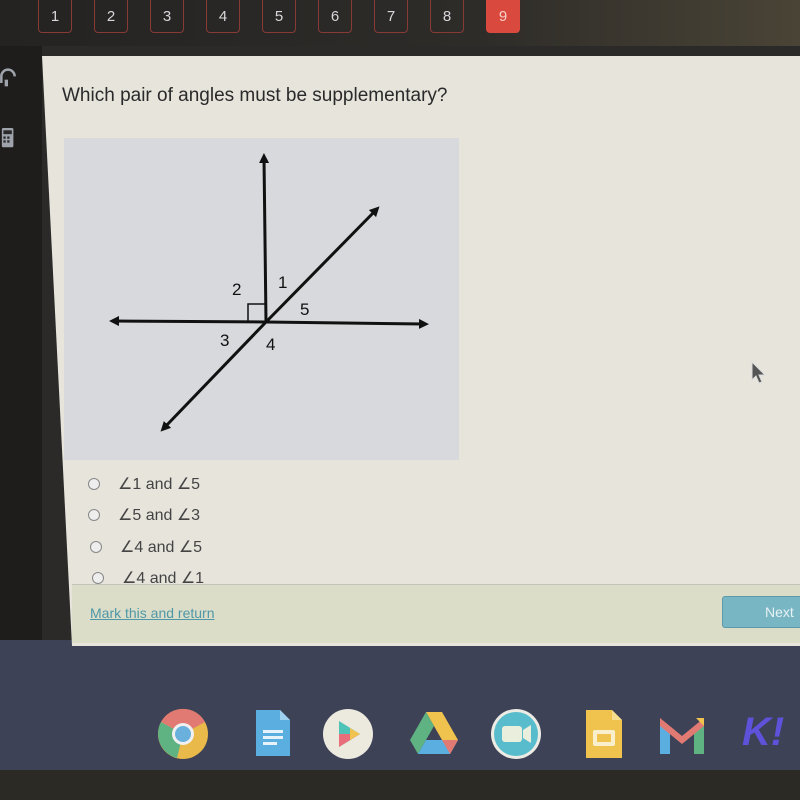 The image size is (800, 800). What do you see at coordinates (272, 734) in the screenshot?
I see `google-docs-icon` at bounding box center [272, 734].